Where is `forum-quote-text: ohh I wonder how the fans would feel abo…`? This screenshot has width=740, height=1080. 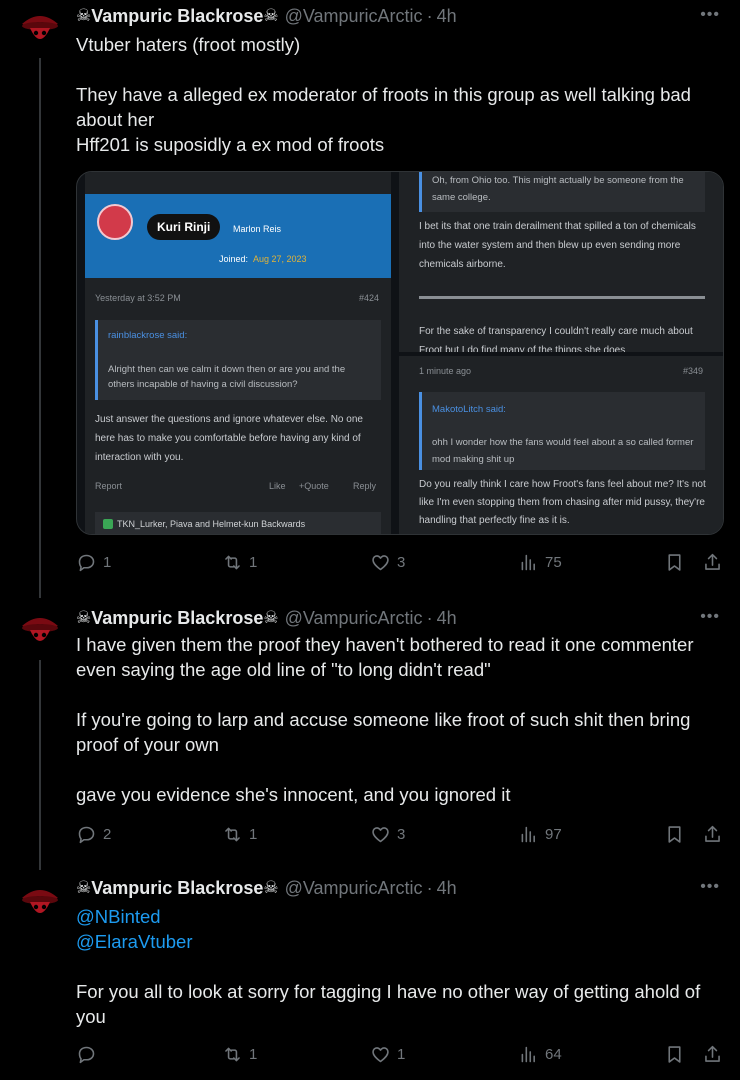 forum-quote-text: ohh I wonder how the fans would feel abo… is located at coordinates (563, 451).